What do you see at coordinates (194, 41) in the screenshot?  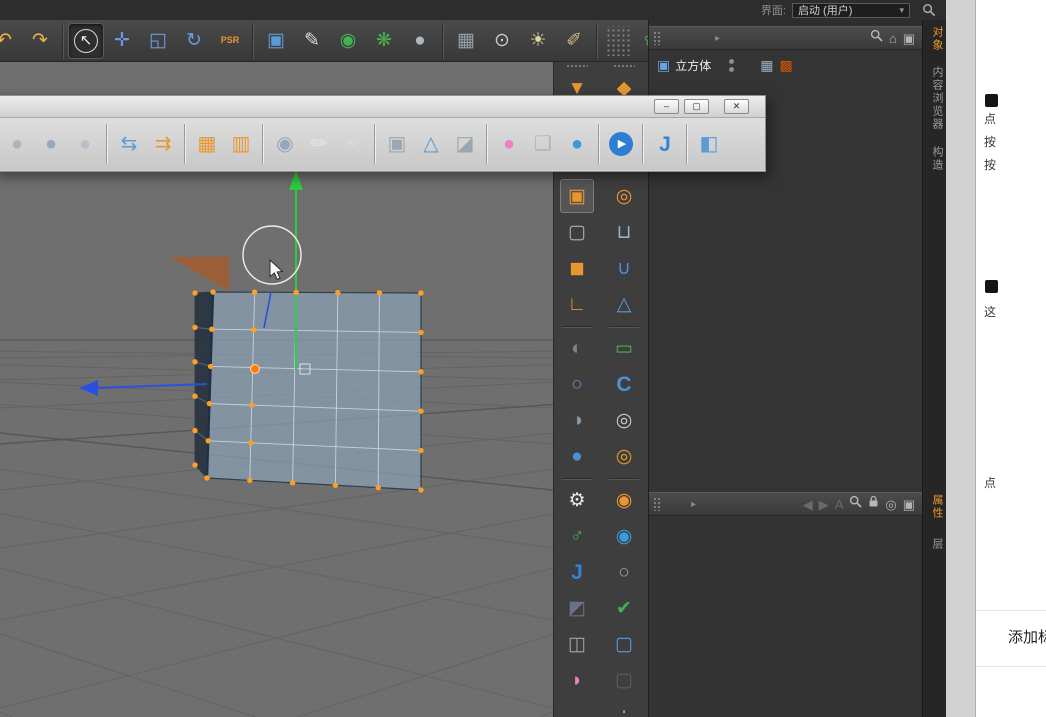 I see `rotate-tool-icon: ↻` at bounding box center [194, 41].